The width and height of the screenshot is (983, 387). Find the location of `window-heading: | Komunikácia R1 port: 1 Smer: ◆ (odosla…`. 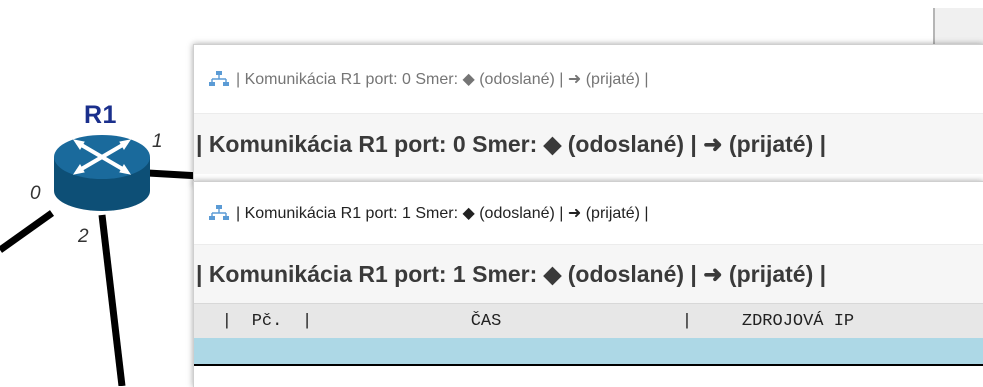

window-heading: | Komunikácia R1 port: 1 Smer: ◆ (odosla… is located at coordinates (588, 273).